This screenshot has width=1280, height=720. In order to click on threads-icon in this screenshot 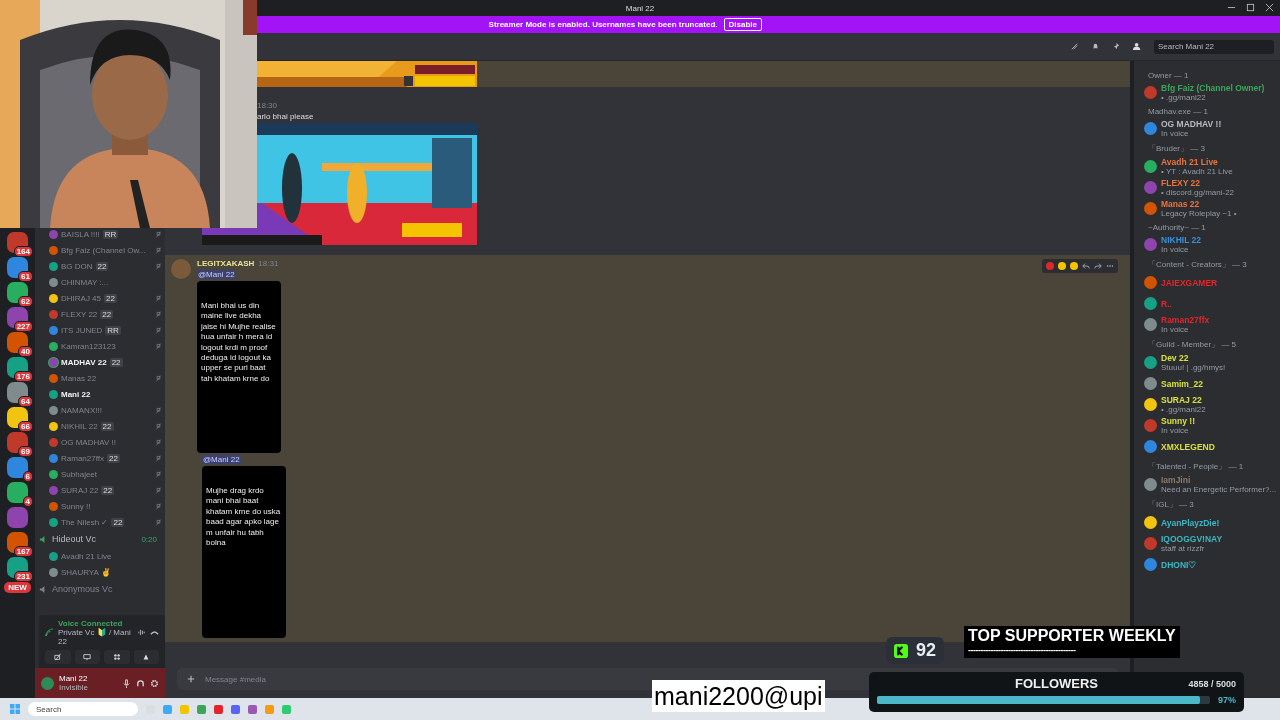, I will do `click(1074, 46)`.